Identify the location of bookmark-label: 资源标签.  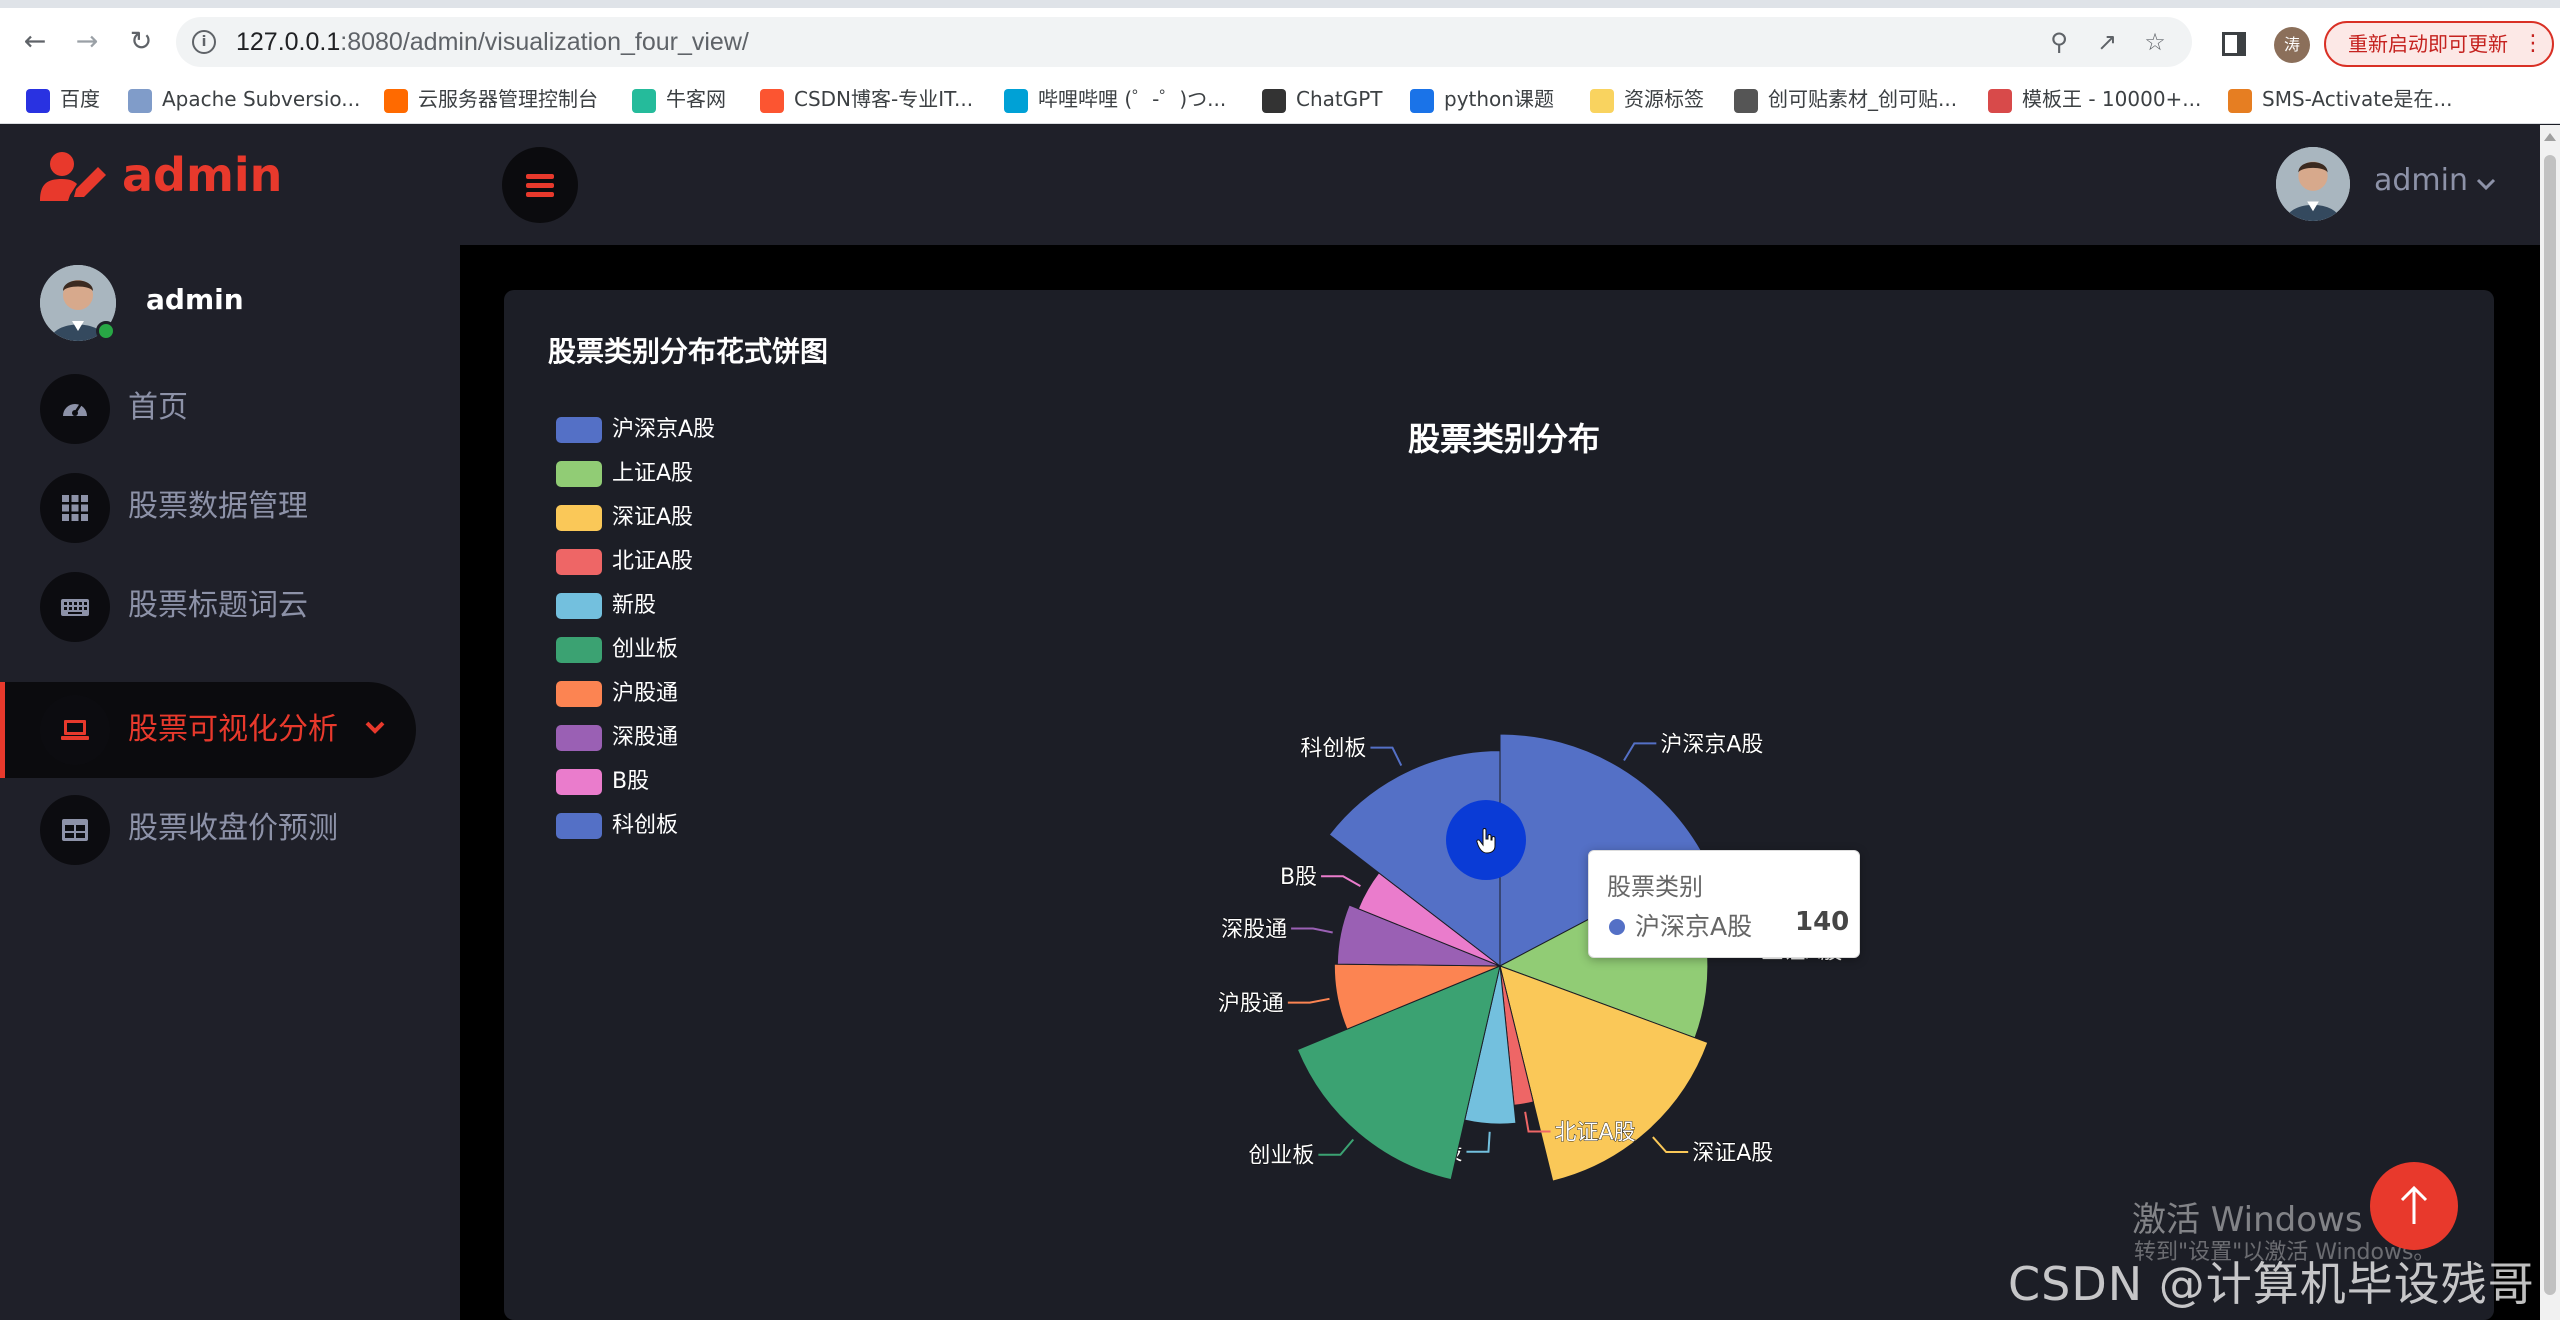
(1664, 99).